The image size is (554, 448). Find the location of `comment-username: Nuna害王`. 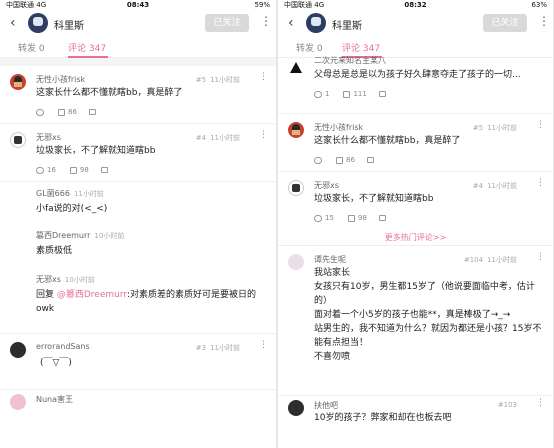

comment-username: Nuna害王 is located at coordinates (54, 399).